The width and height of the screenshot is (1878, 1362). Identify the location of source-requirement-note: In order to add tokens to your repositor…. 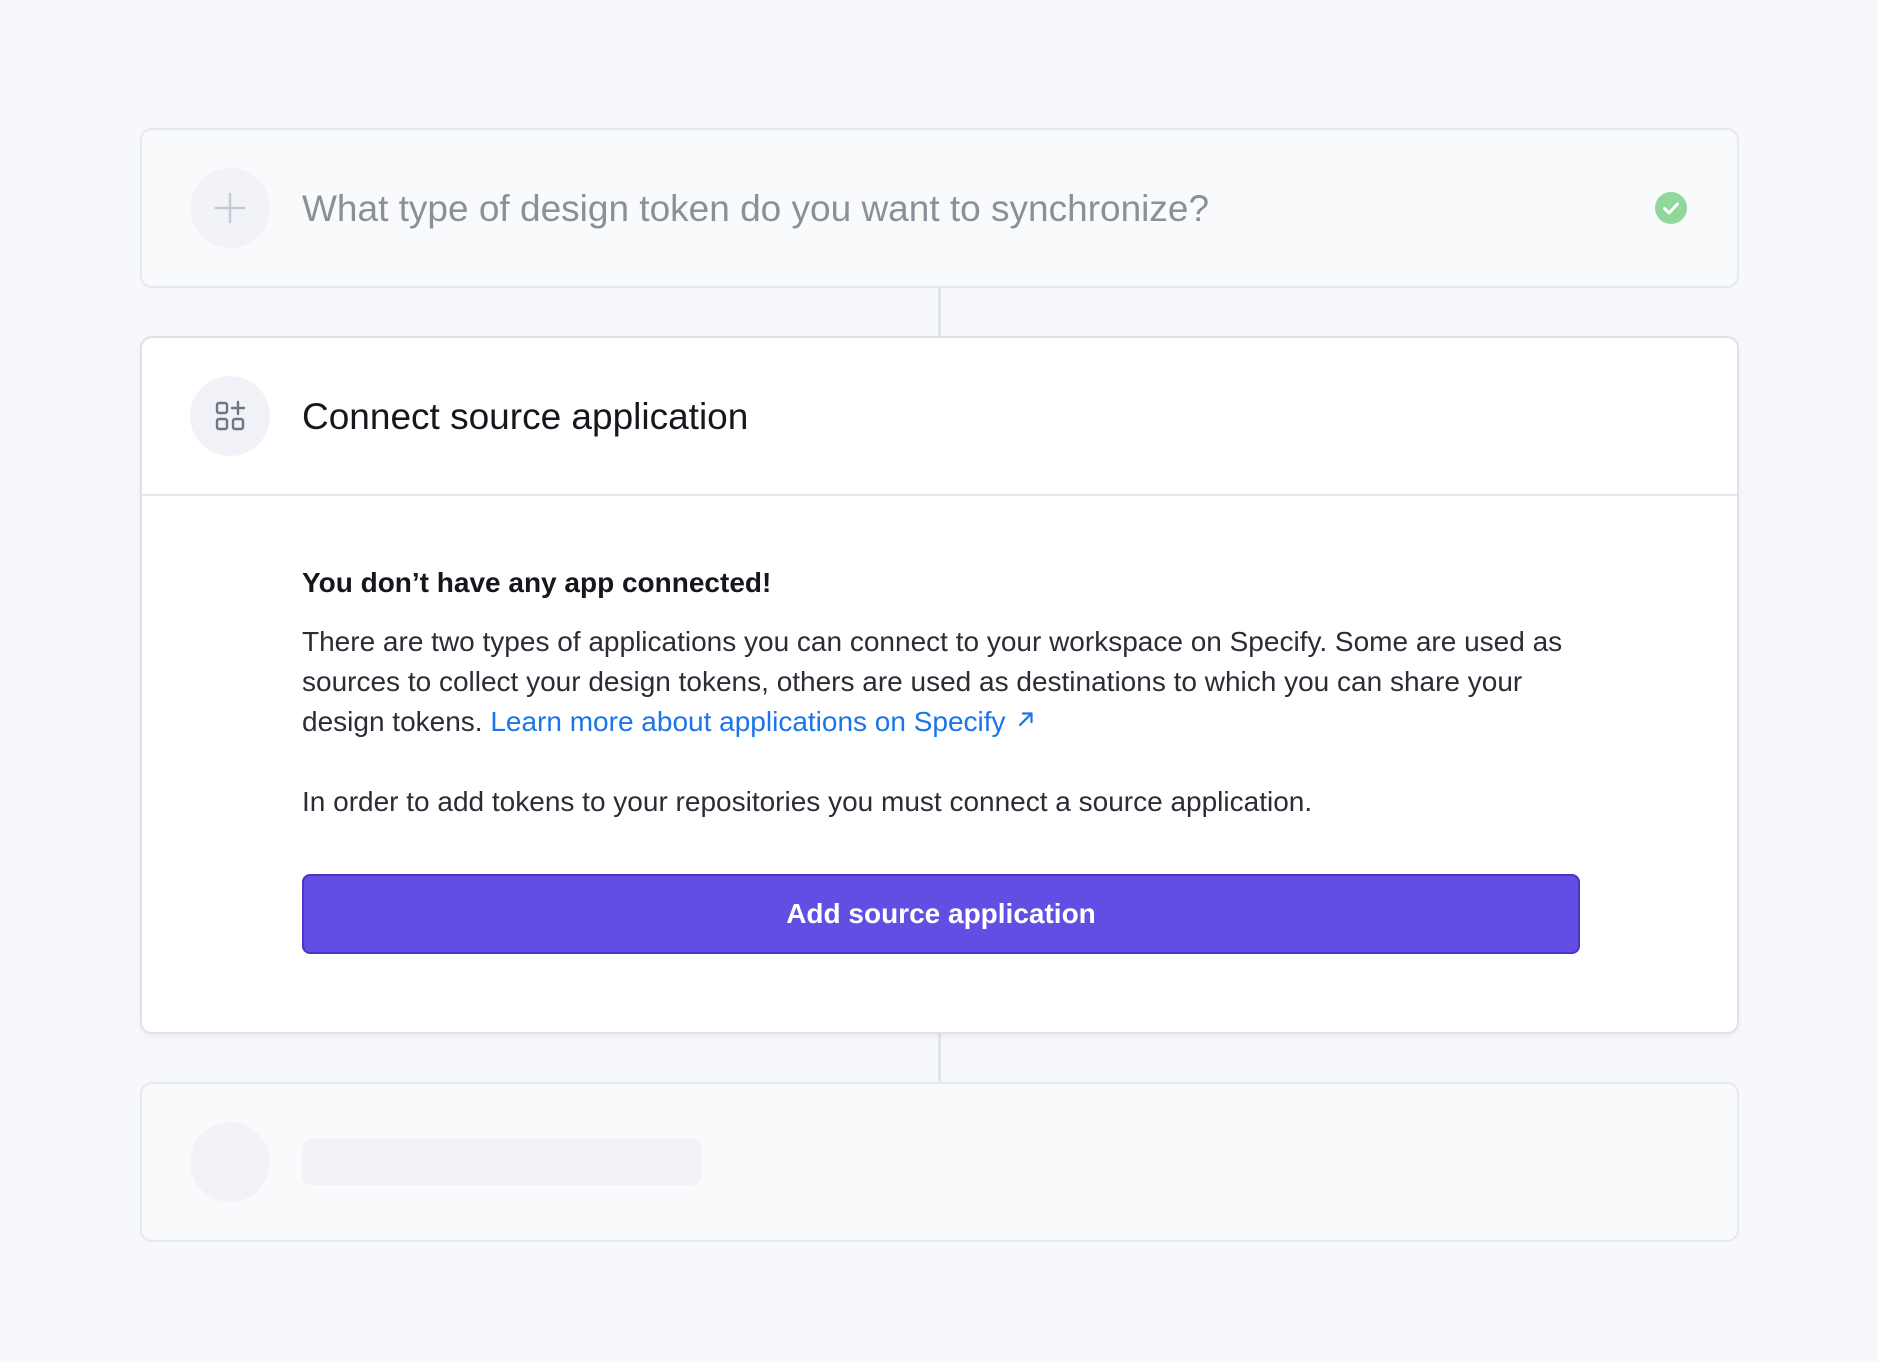
(807, 801).